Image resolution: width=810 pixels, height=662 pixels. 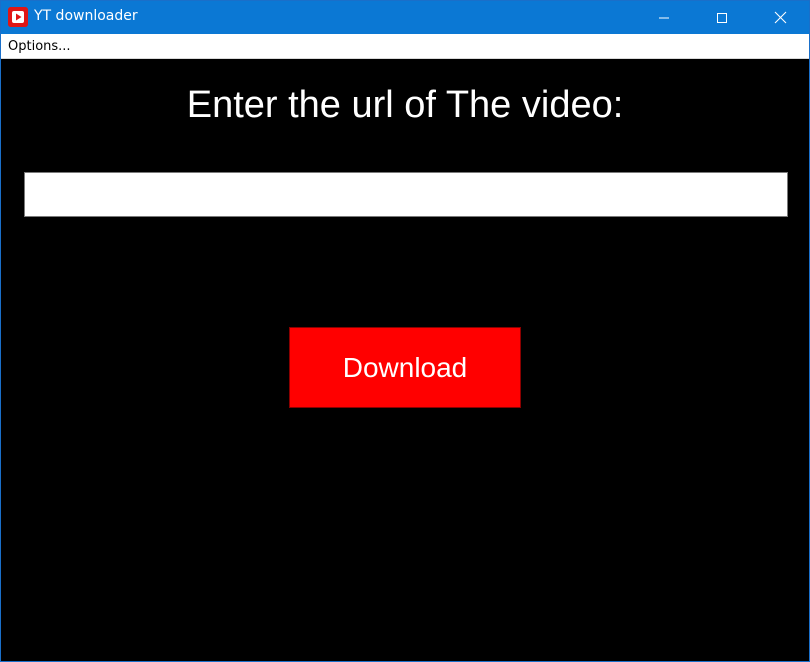 I want to click on minimize-button, so click(x=664, y=17).